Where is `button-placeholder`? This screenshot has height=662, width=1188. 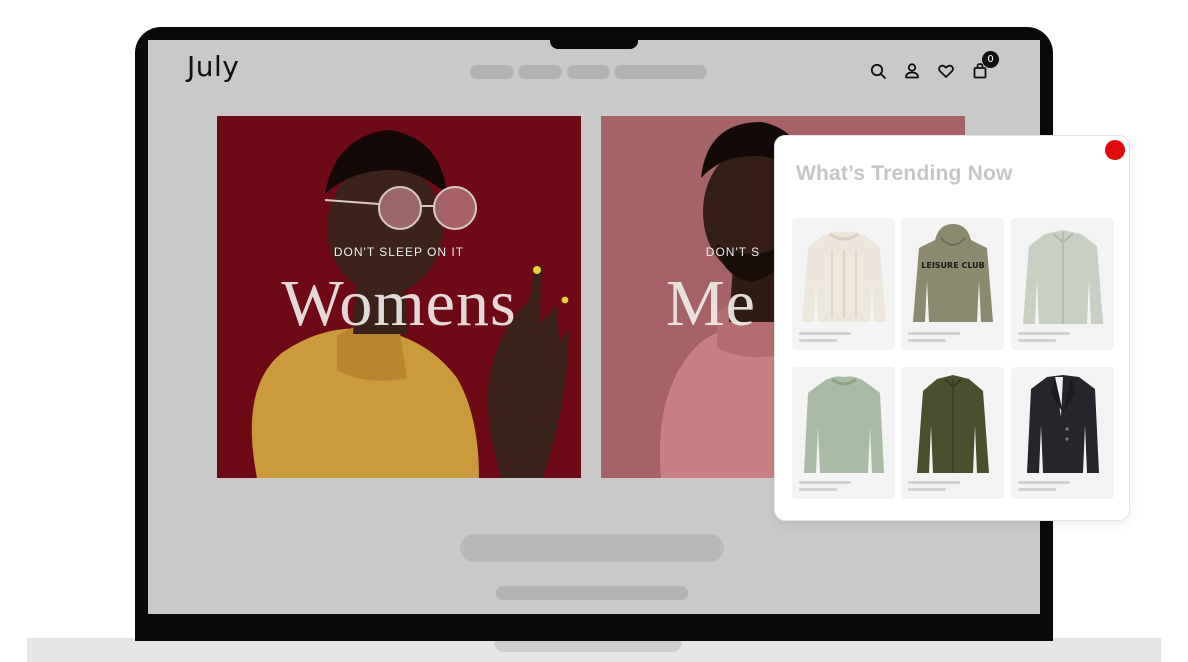 button-placeholder is located at coordinates (592, 548).